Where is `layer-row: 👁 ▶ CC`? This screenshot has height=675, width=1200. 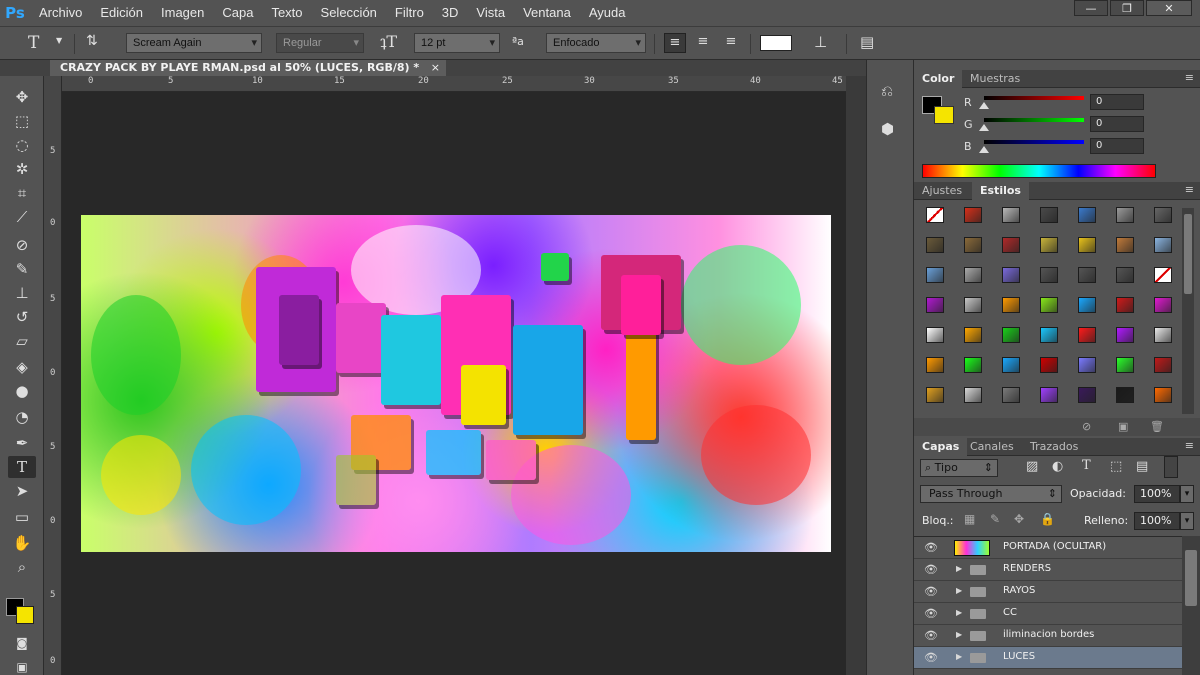
layer-row: 👁 ▶ CC is located at coordinates (1048, 614).